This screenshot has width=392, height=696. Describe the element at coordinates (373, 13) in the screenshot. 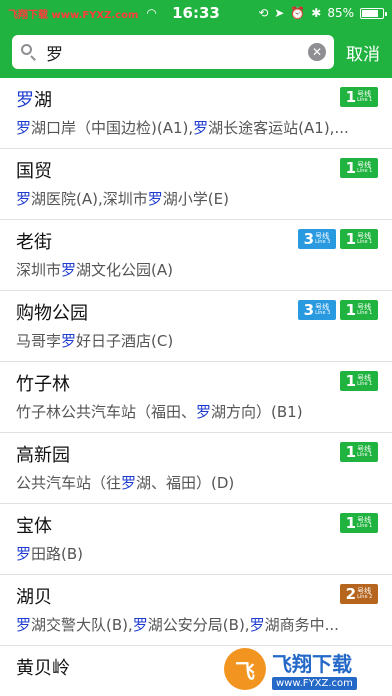

I see `battery-icon` at that location.